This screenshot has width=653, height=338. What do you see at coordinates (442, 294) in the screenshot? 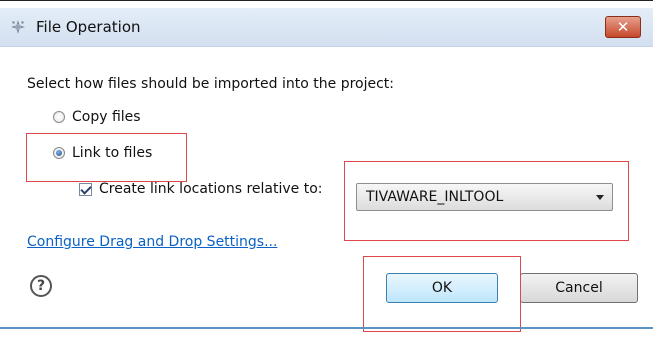
I see `highlight-ok-button` at bounding box center [442, 294].